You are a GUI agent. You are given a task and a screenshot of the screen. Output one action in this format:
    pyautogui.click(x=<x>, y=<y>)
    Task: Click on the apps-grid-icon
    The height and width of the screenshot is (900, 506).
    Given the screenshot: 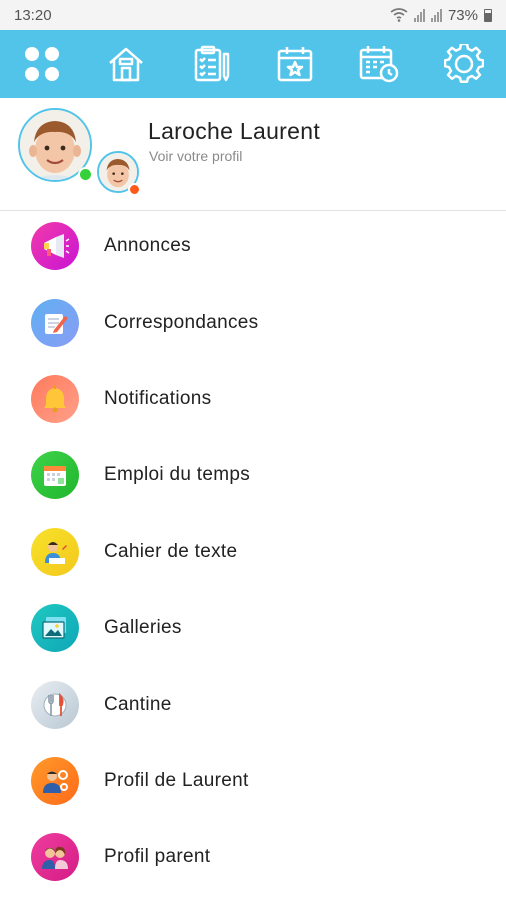 What is the action you would take?
    pyautogui.click(x=42, y=64)
    